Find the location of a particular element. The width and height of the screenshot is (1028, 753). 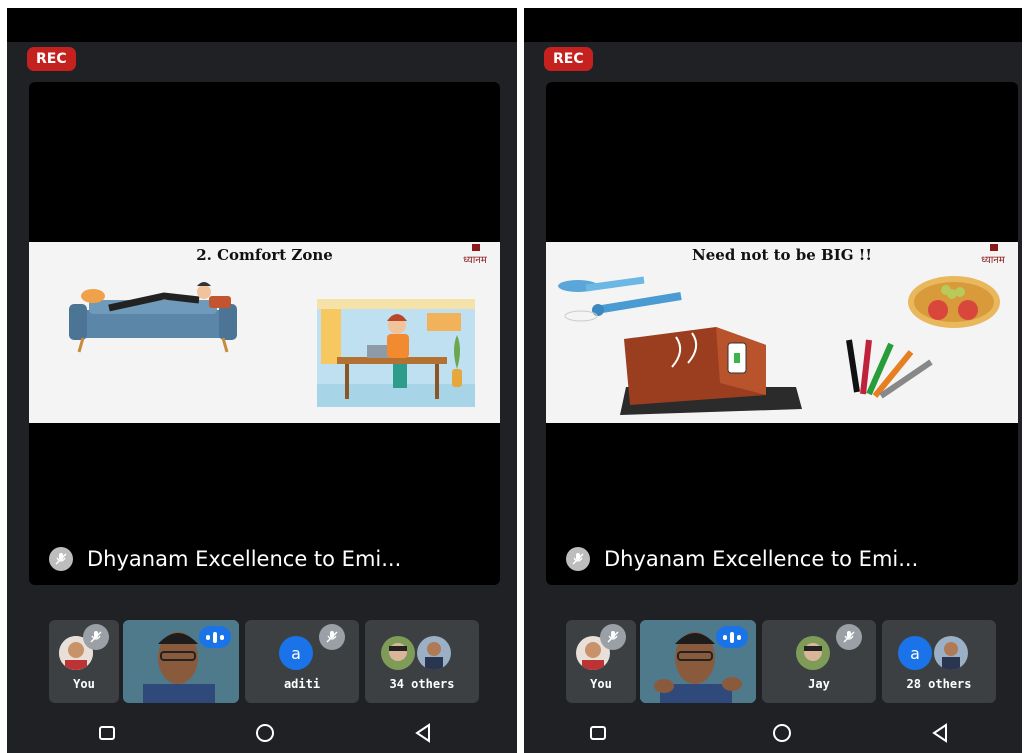

participant-tile-others: 34 others is located at coordinates (422, 661).